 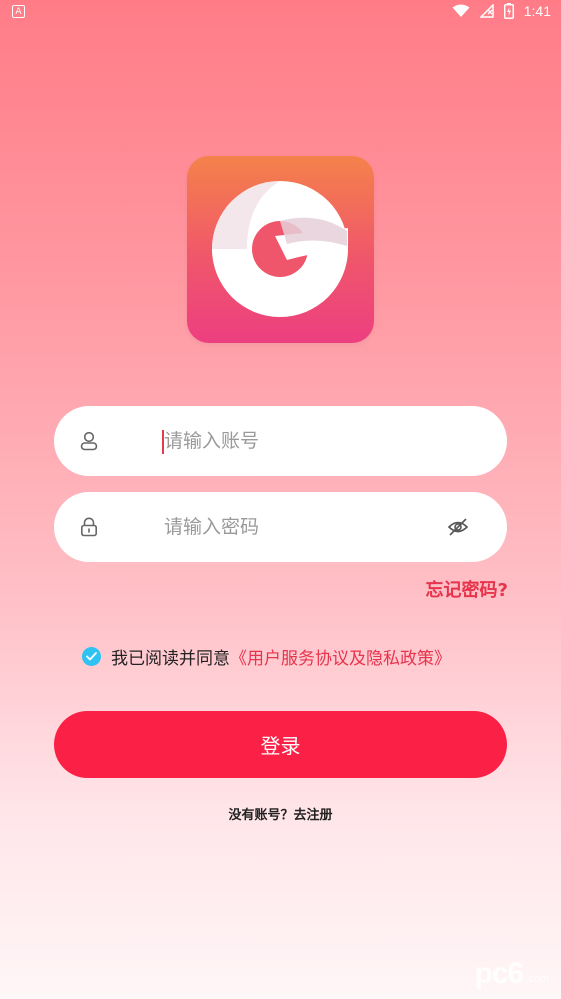 I want to click on status-time: 1:41, so click(x=537, y=11).